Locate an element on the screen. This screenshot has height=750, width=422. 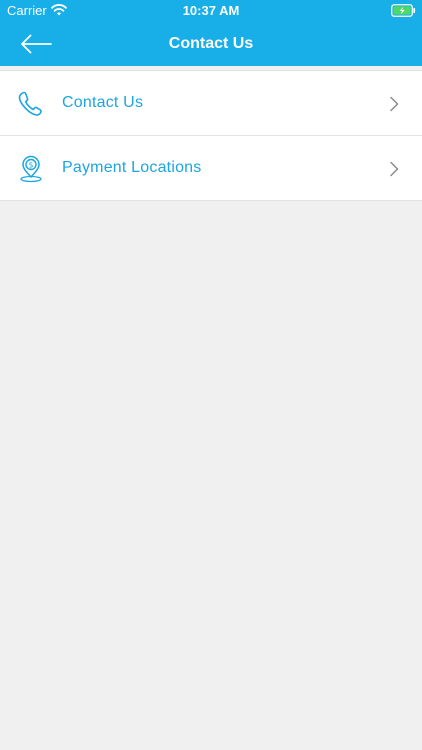
dollar-location-pin-icon: $ is located at coordinates (31, 169).